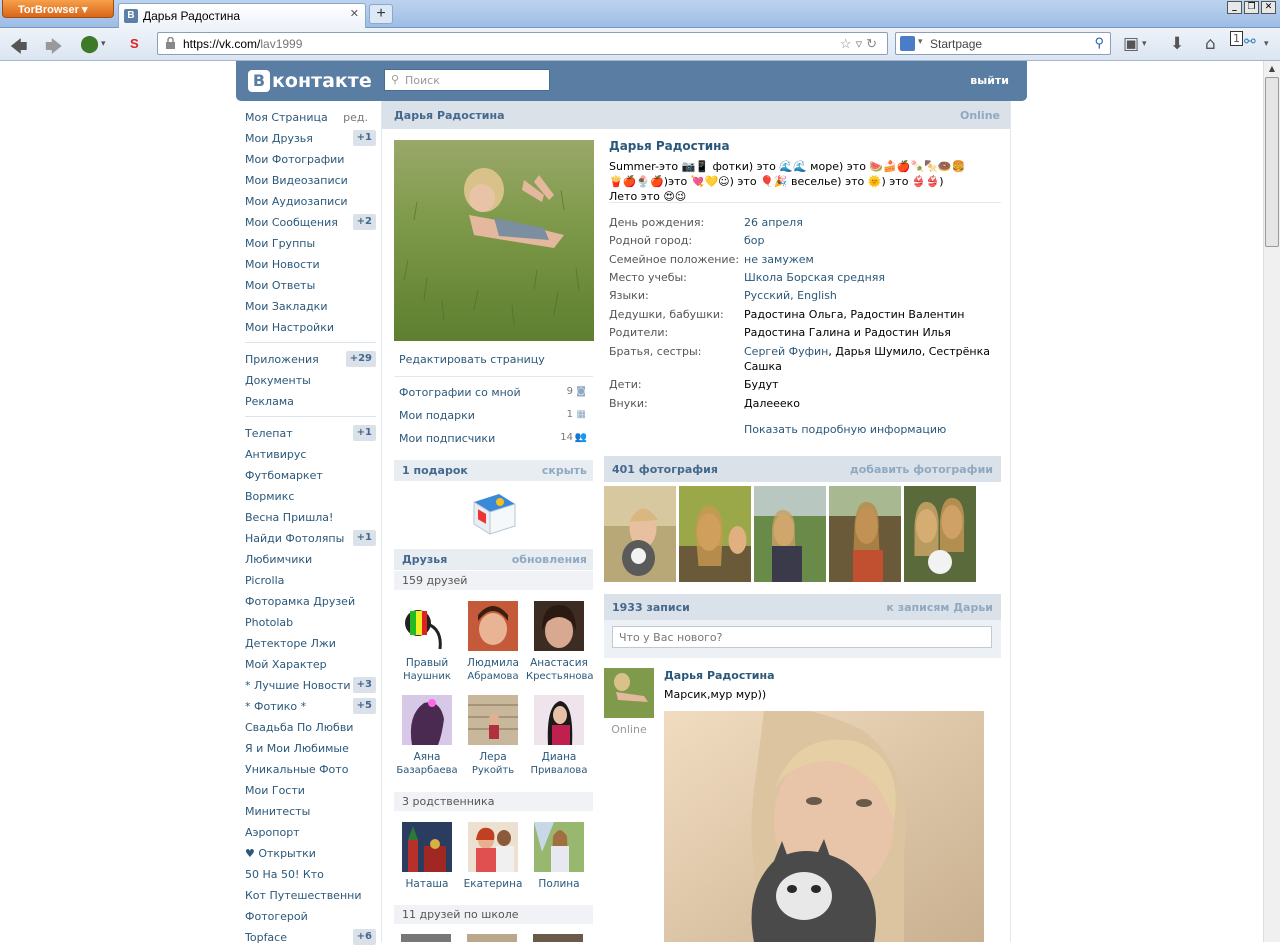  Describe the element at coordinates (306, 243) in the screenshot. I see `menu-item-groups: Мои Группы` at that location.